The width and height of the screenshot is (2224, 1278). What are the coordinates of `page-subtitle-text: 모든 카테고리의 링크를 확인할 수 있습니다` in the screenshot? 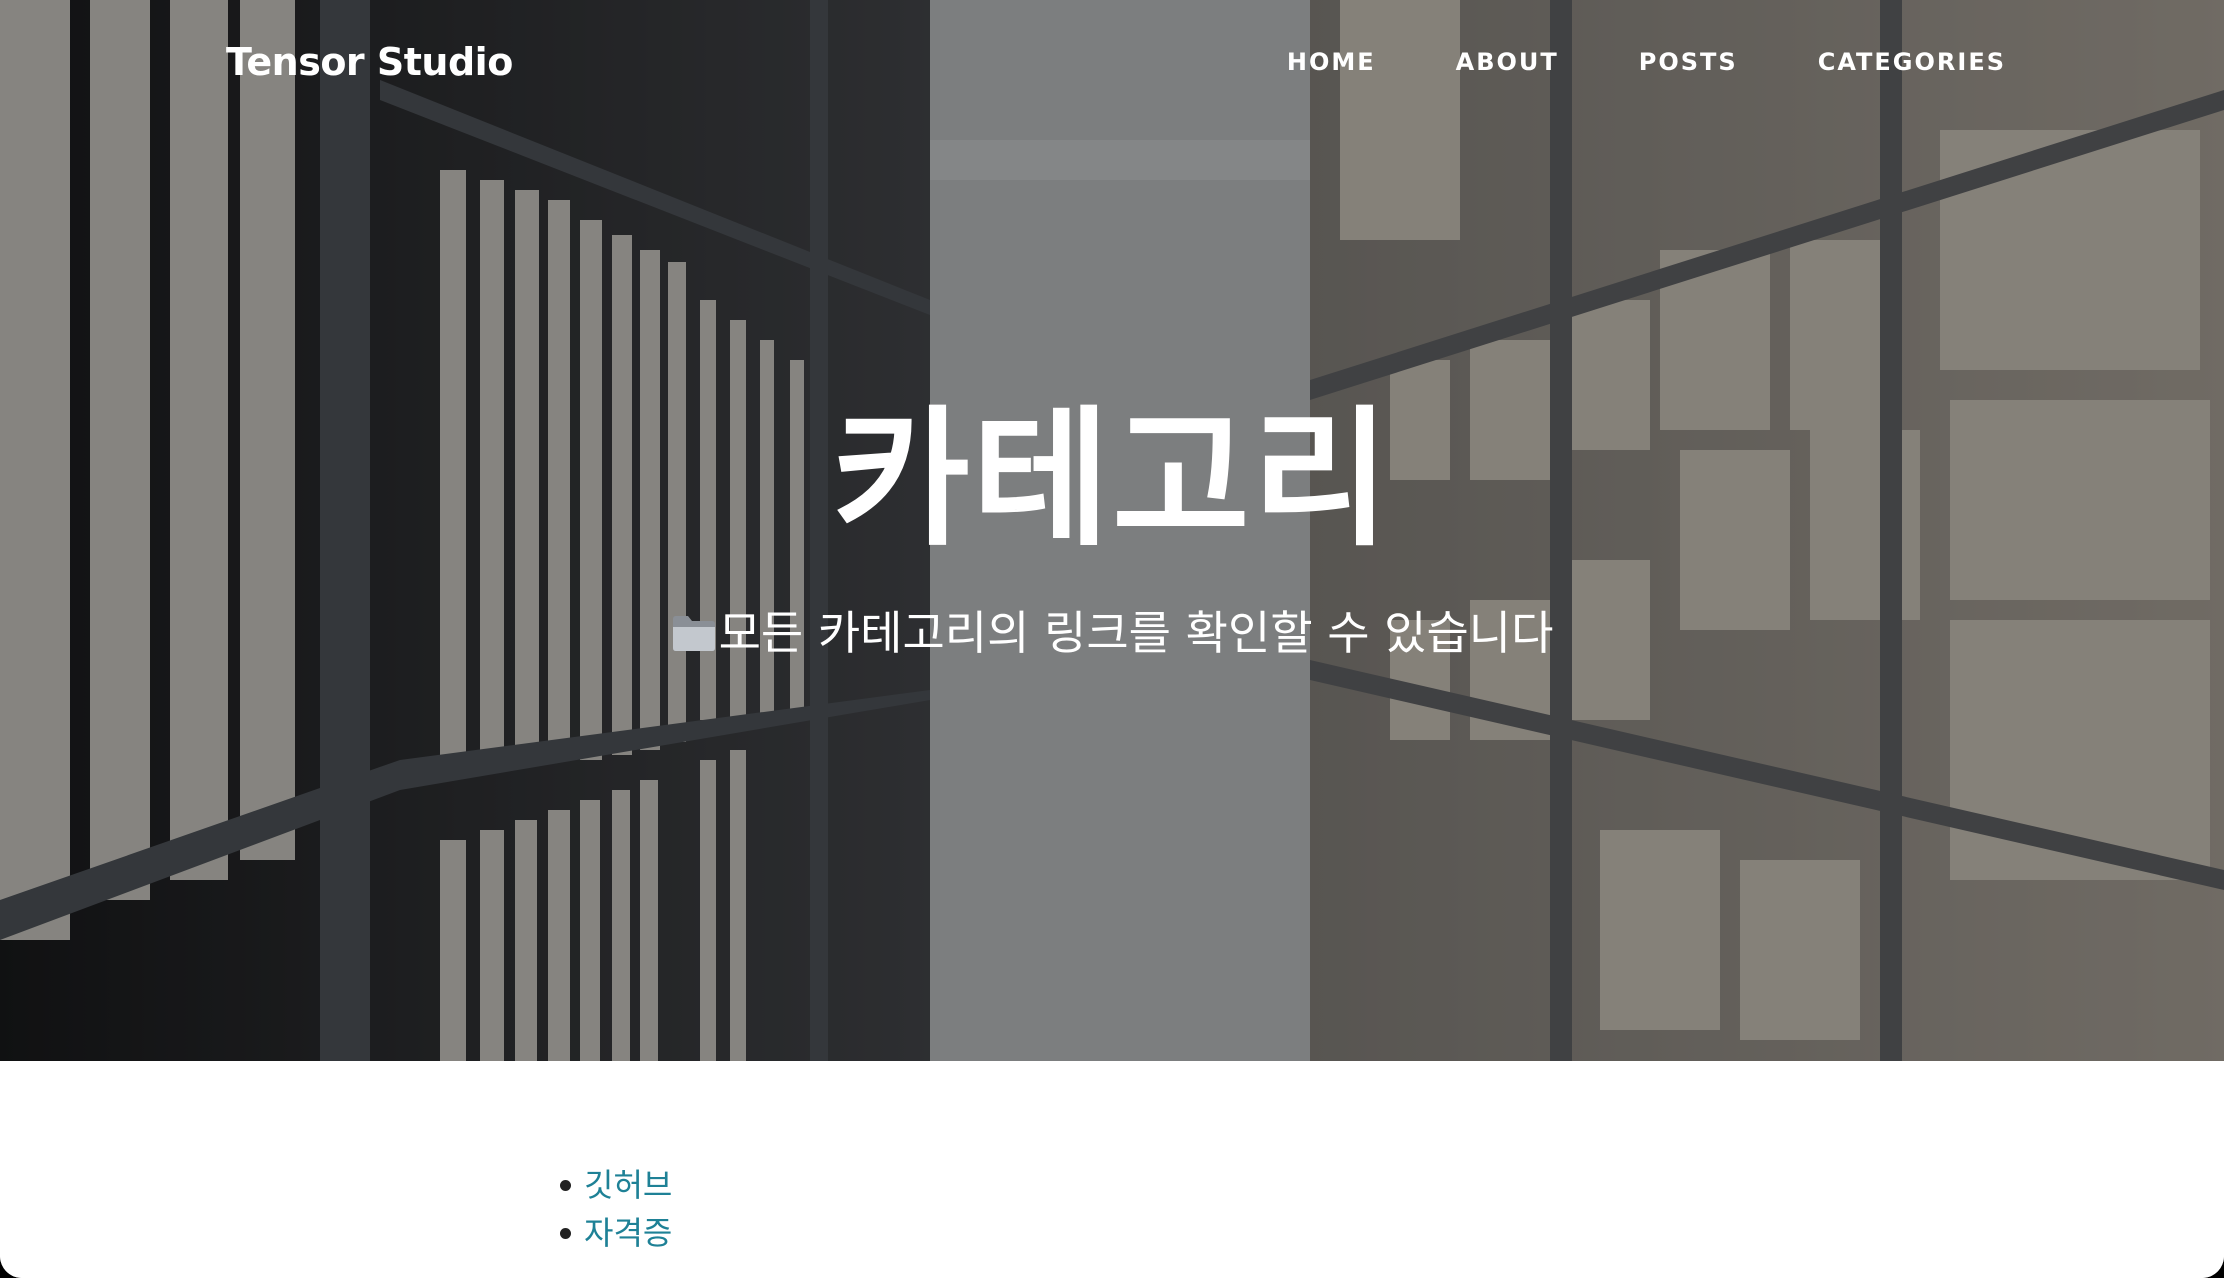 It's located at (1136, 633).